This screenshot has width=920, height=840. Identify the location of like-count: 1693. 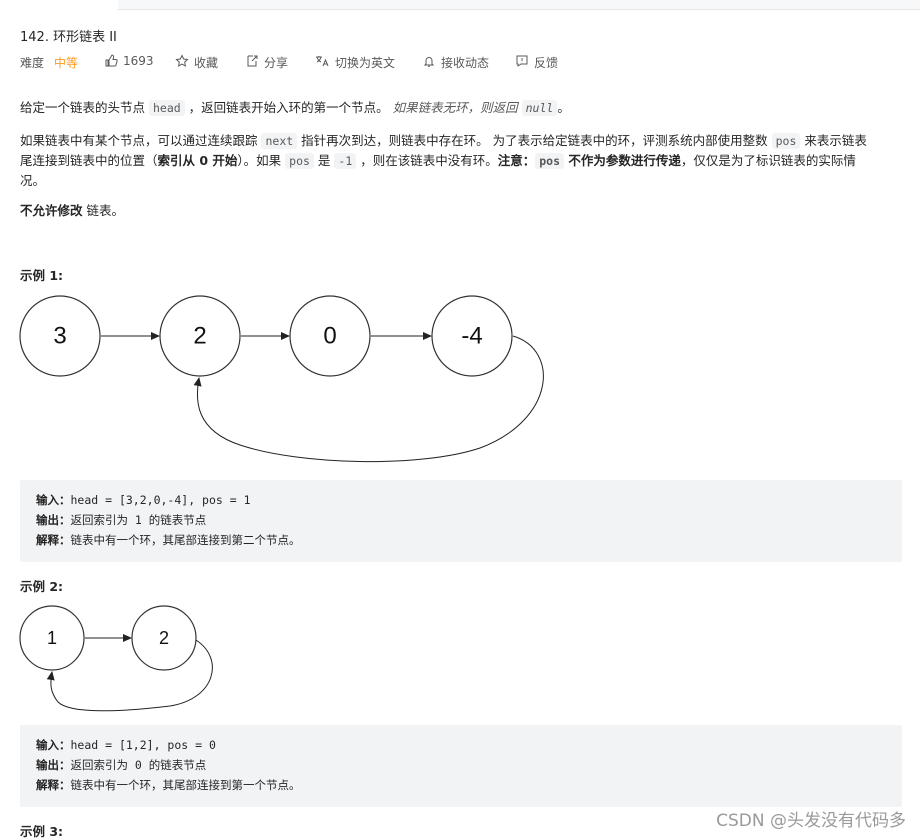
(138, 61).